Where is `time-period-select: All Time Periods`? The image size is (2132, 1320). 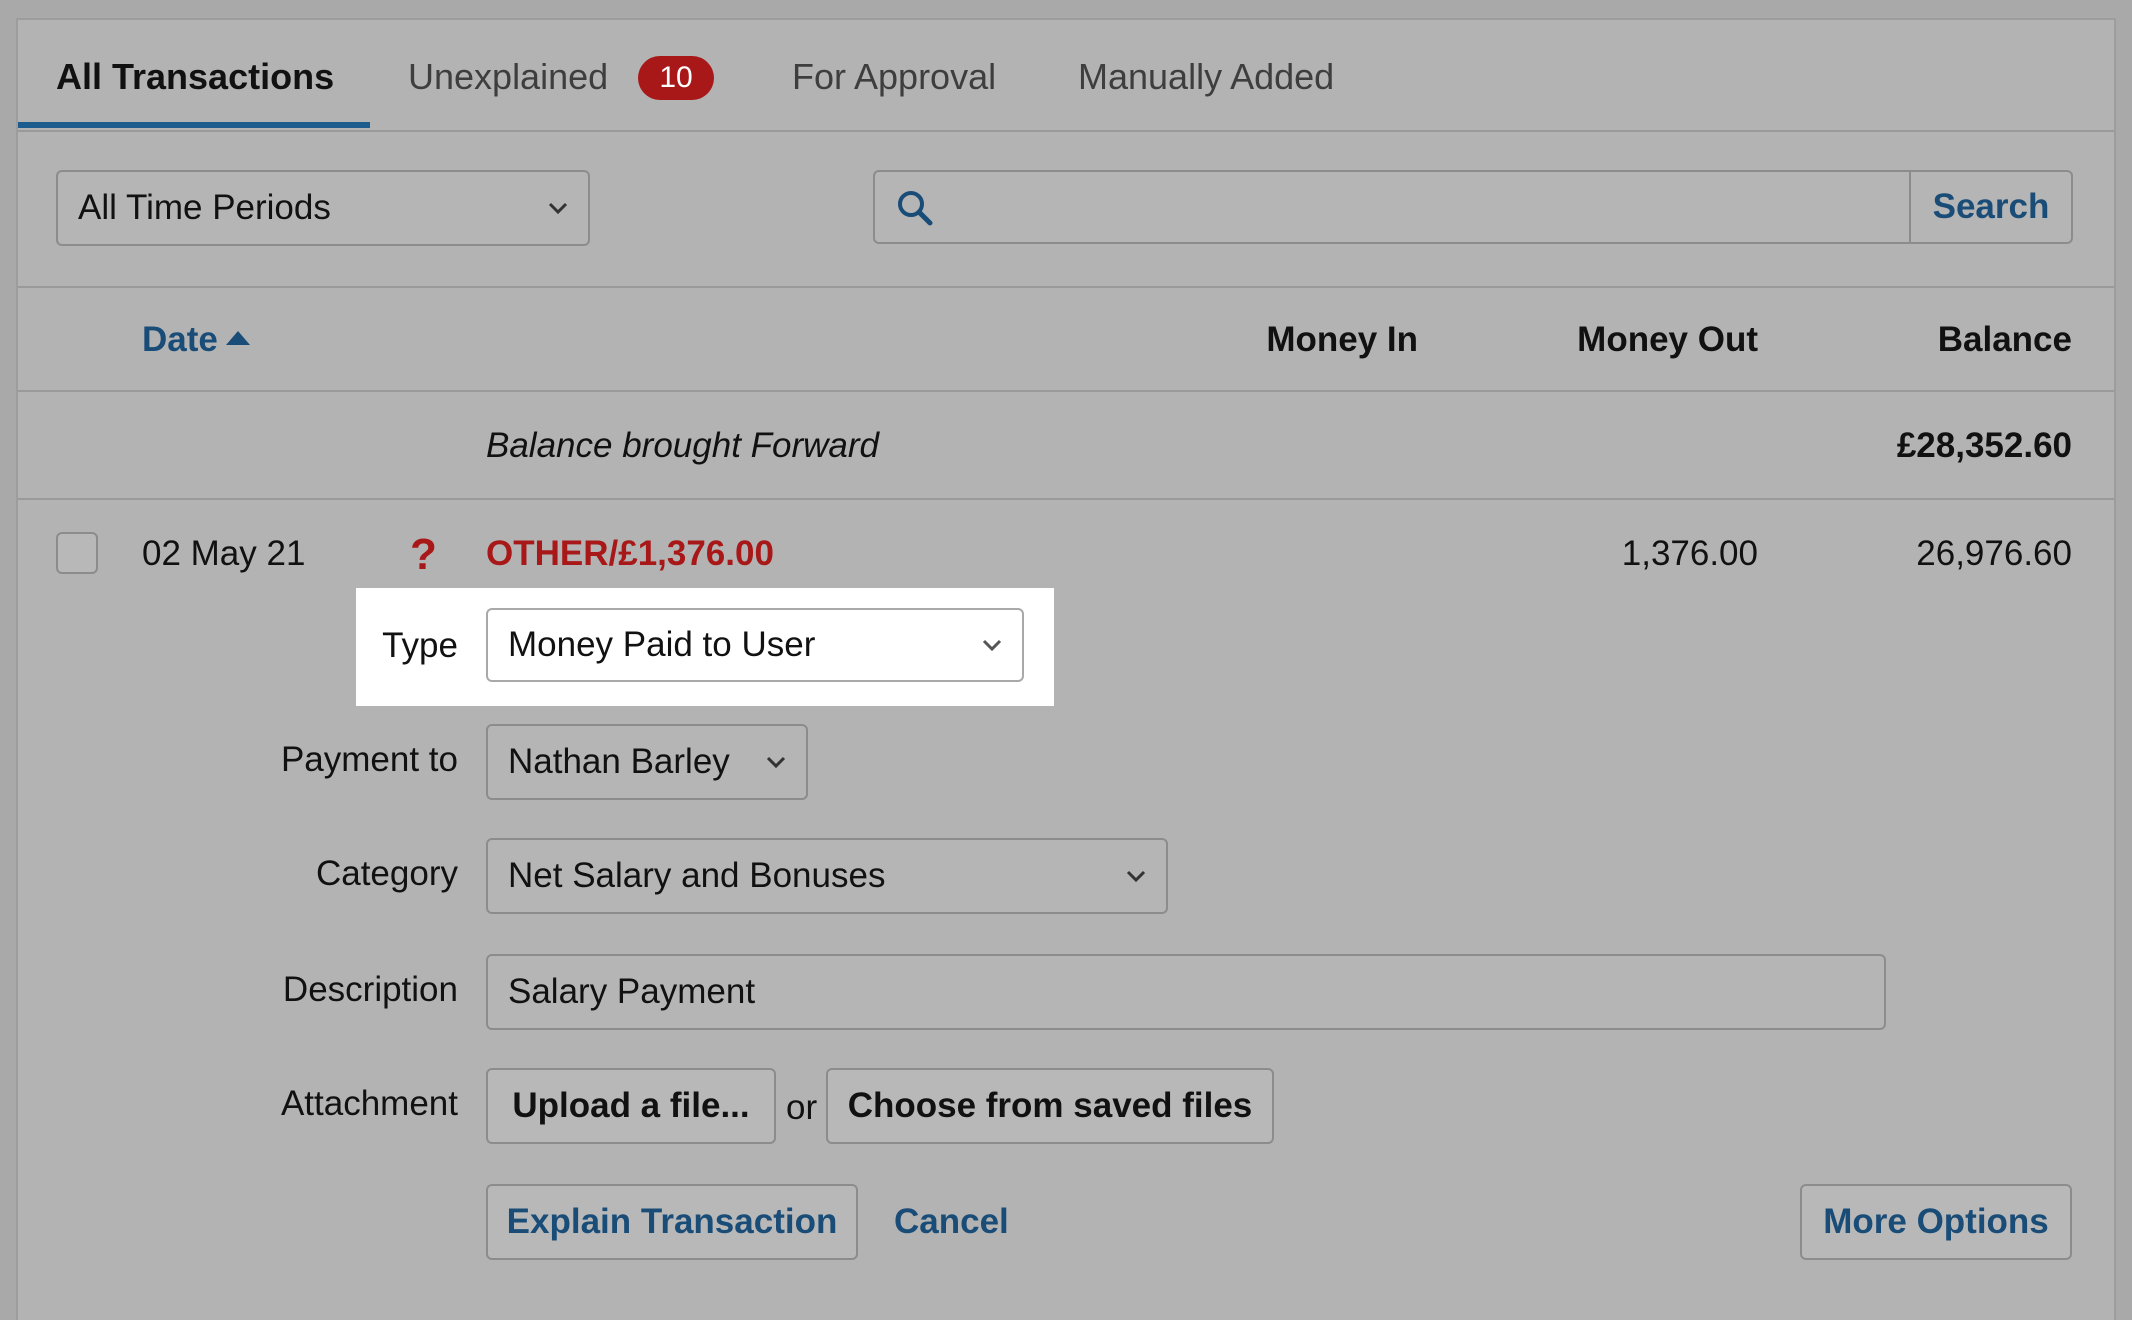
time-period-select: All Time Periods is located at coordinates (323, 208).